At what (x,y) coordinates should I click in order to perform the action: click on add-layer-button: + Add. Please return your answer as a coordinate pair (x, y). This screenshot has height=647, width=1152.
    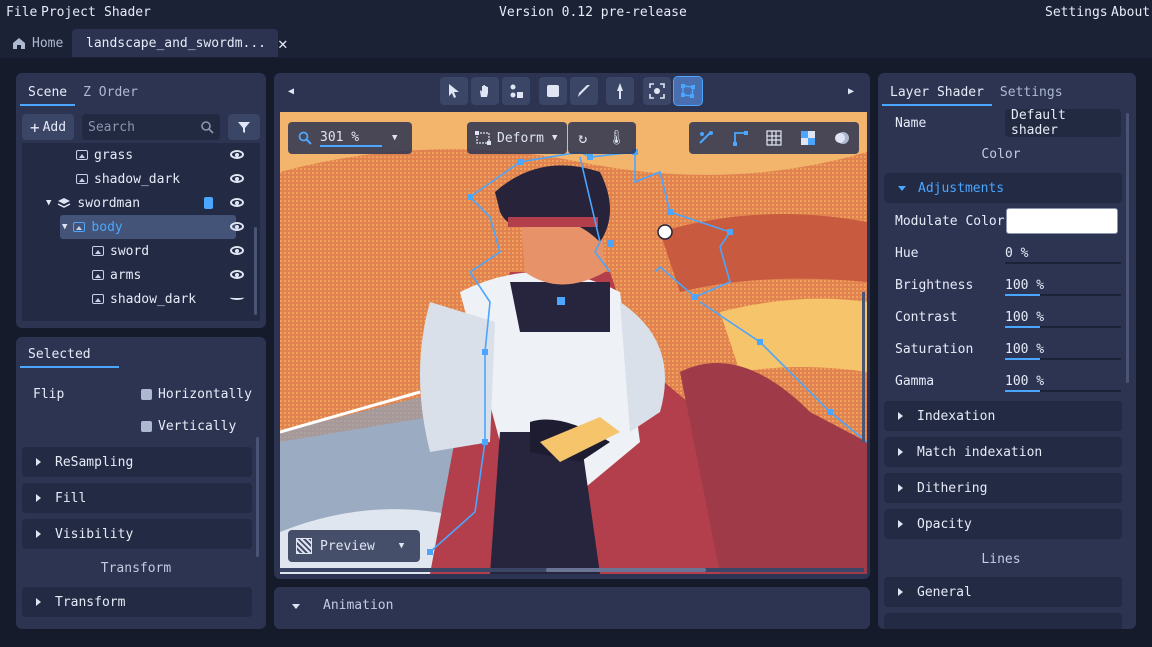
    Looking at the image, I should click on (48, 127).